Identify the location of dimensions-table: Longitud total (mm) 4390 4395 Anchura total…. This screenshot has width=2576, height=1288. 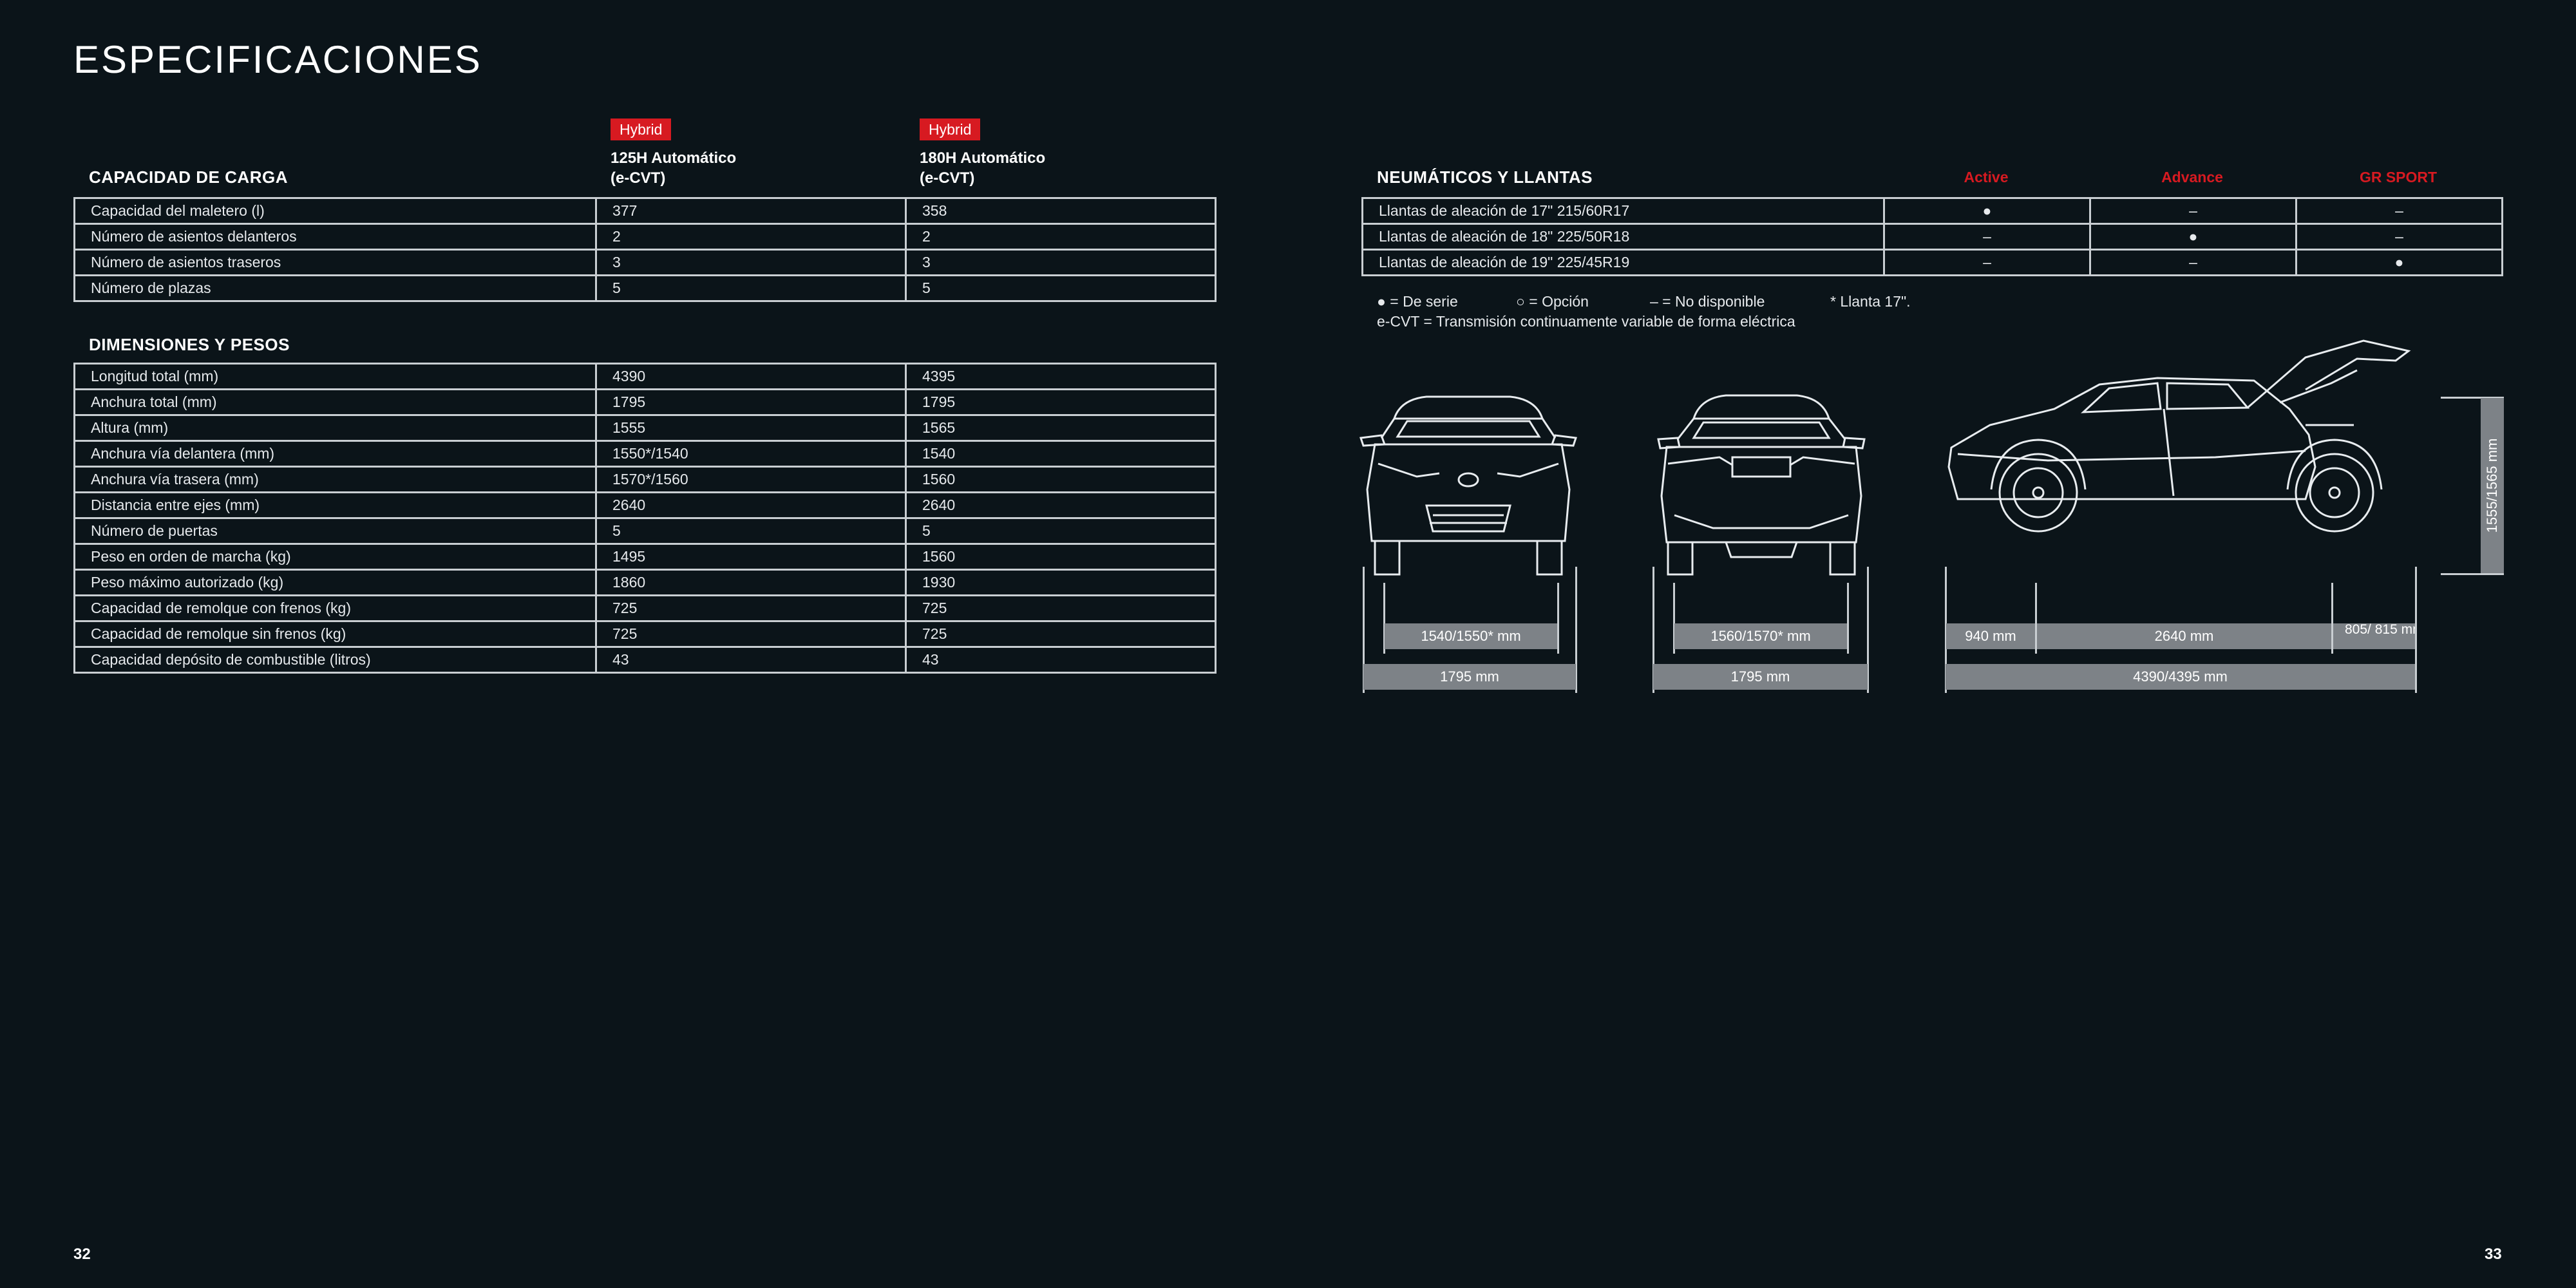
(645, 518).